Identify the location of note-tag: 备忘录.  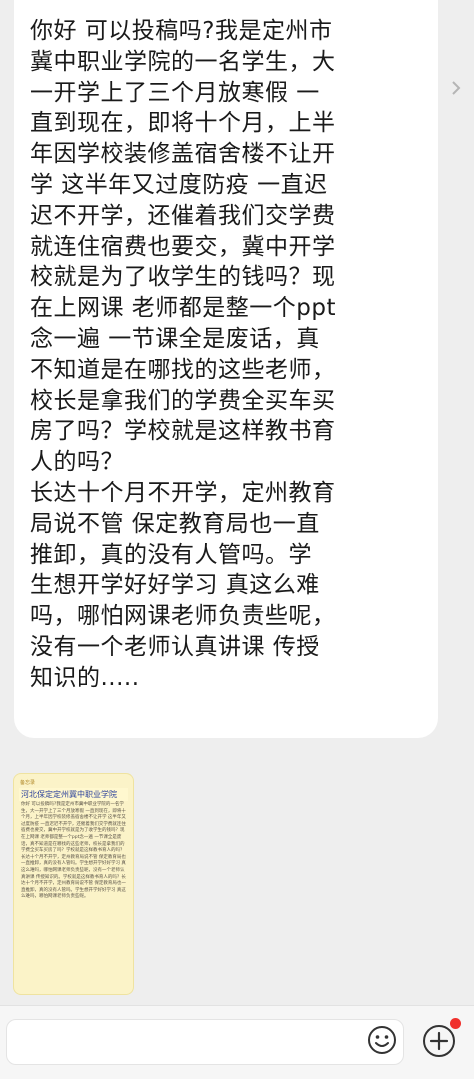
(28, 783).